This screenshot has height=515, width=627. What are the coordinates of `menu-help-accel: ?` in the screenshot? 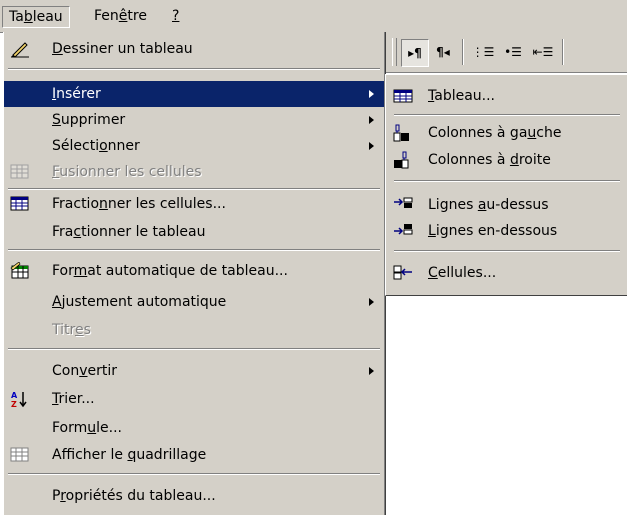 It's located at (176, 16).